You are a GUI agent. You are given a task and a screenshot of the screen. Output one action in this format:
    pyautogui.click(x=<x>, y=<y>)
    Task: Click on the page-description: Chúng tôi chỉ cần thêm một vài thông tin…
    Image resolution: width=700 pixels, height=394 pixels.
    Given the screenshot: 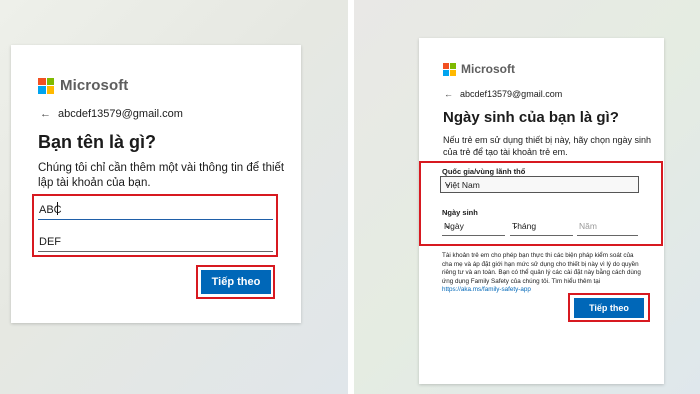 What is the action you would take?
    pyautogui.click(x=161, y=175)
    